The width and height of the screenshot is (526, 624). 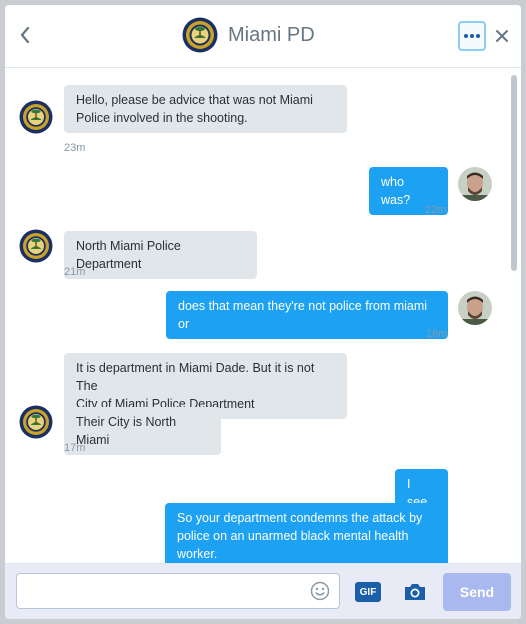 I want to click on more-dots-icon, so click(x=472, y=36).